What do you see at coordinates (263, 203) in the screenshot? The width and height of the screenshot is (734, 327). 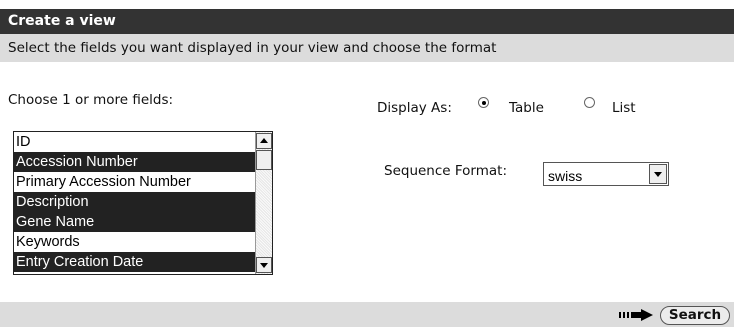 I see `listbox-scrollbar` at bounding box center [263, 203].